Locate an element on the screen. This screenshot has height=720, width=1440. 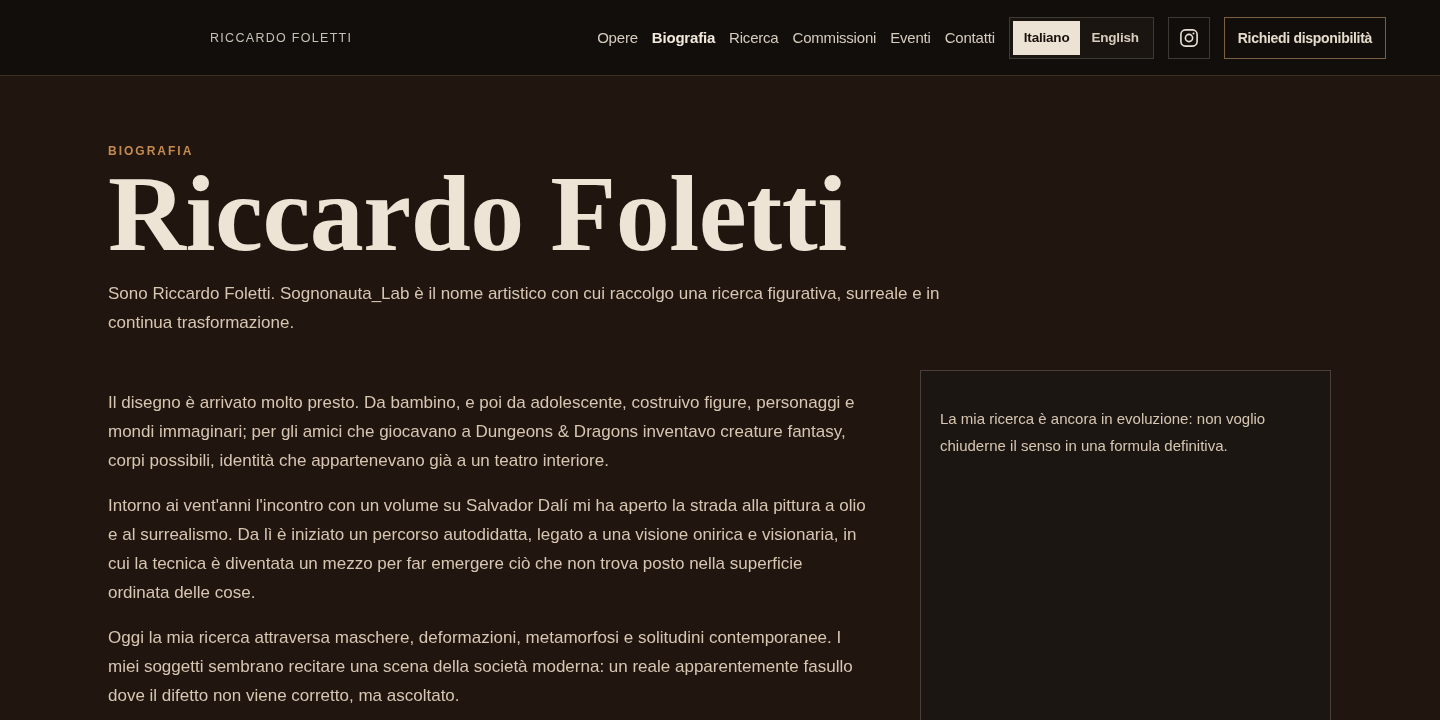
language-button: Italiano is located at coordinates (1046, 37).